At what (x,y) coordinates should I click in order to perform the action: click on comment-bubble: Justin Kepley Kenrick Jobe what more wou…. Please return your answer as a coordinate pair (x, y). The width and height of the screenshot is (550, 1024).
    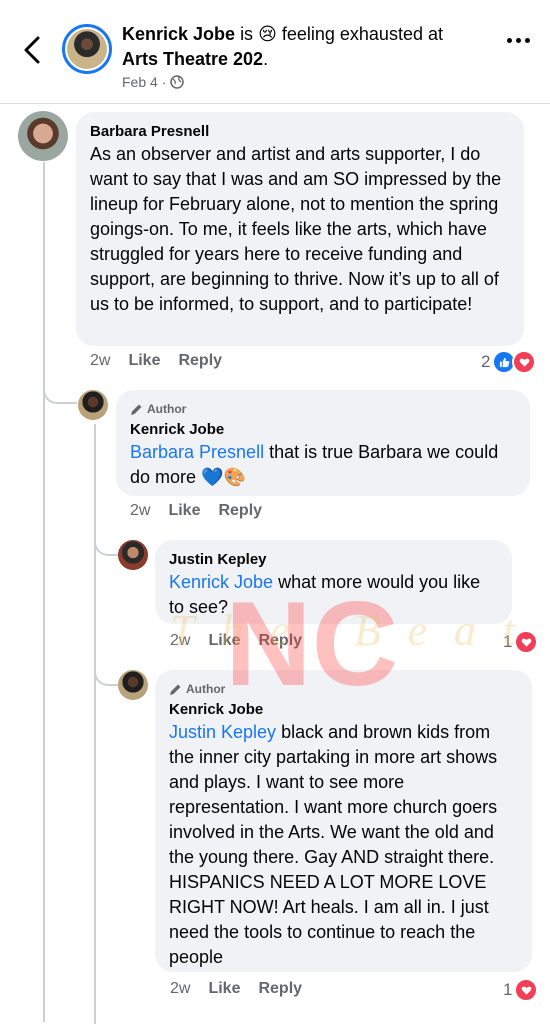
    Looking at the image, I should click on (333, 582).